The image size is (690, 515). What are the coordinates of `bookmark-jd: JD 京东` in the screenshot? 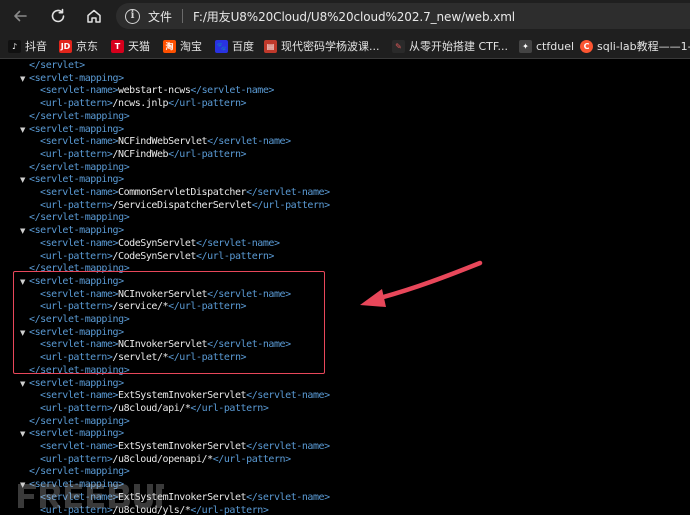 It's located at (78, 46).